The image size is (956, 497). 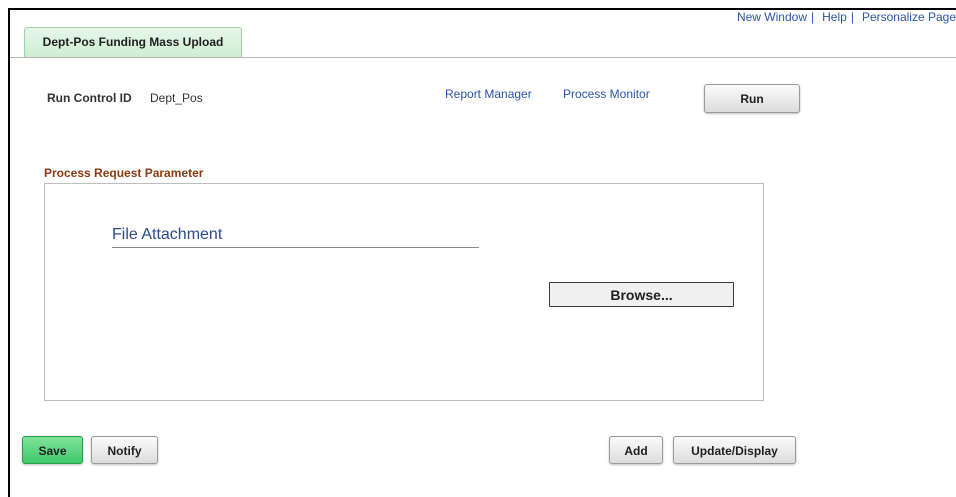 I want to click on save-button: Save, so click(x=52, y=450).